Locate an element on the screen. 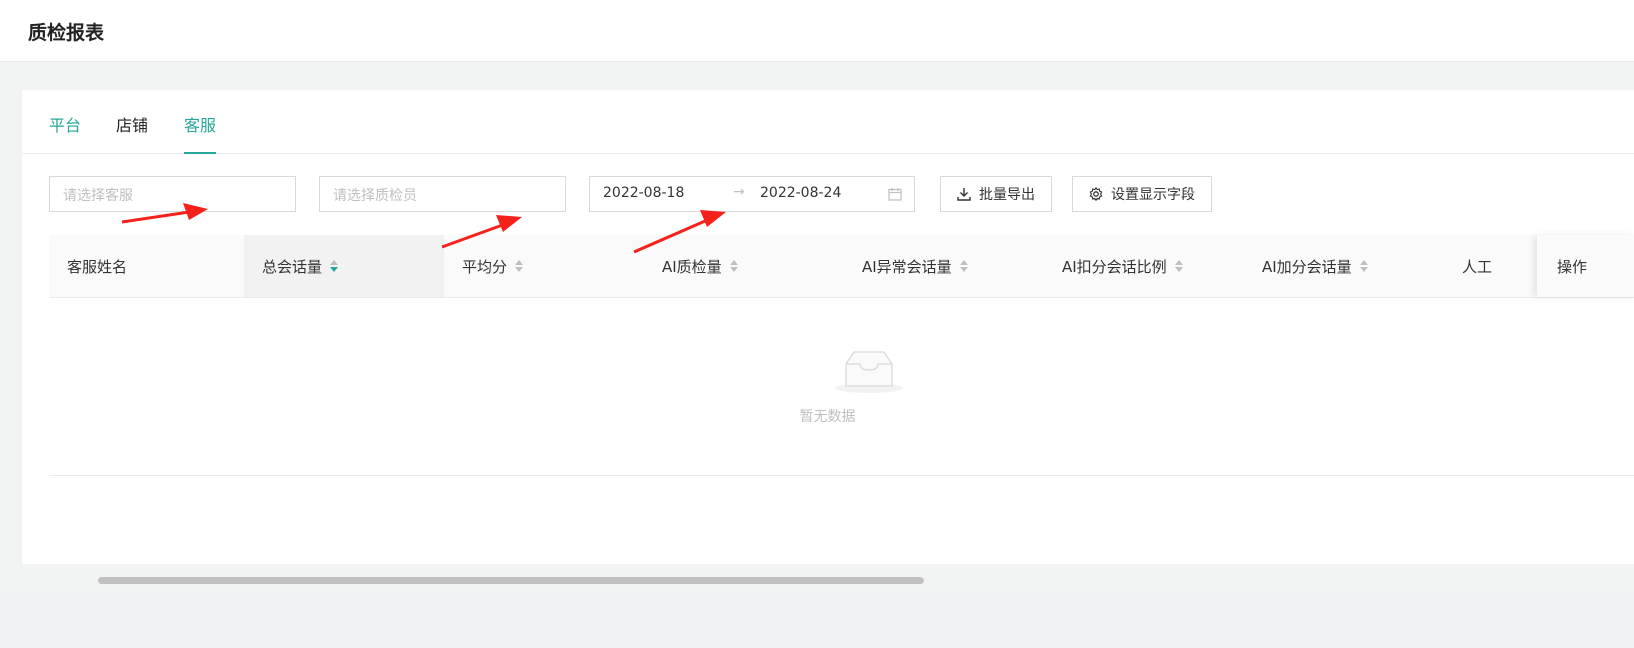  date-end: 2022-08-24 is located at coordinates (800, 193).